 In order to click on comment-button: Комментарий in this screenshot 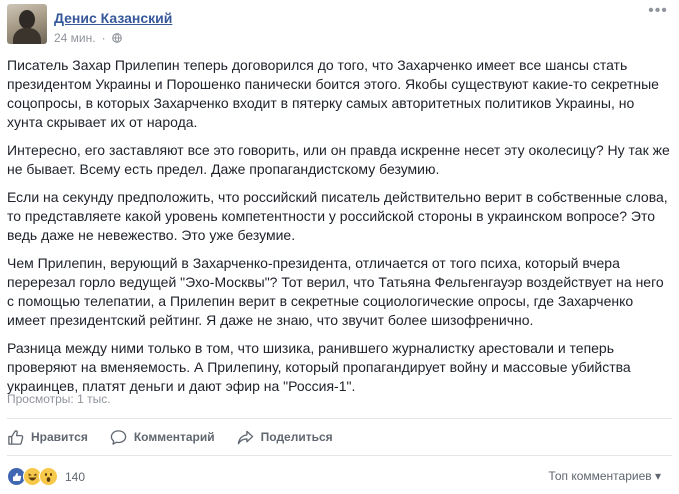, I will do `click(162, 437)`.